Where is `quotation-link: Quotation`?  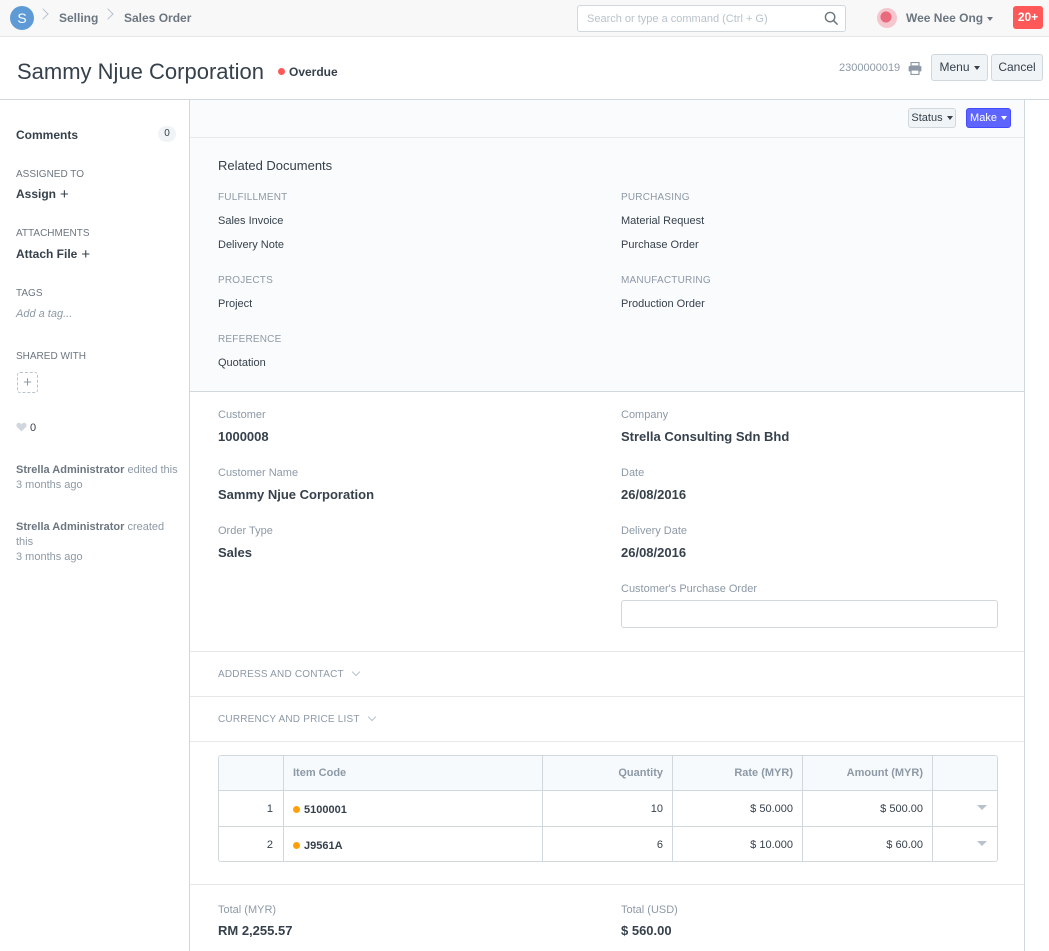 quotation-link: Quotation is located at coordinates (242, 363).